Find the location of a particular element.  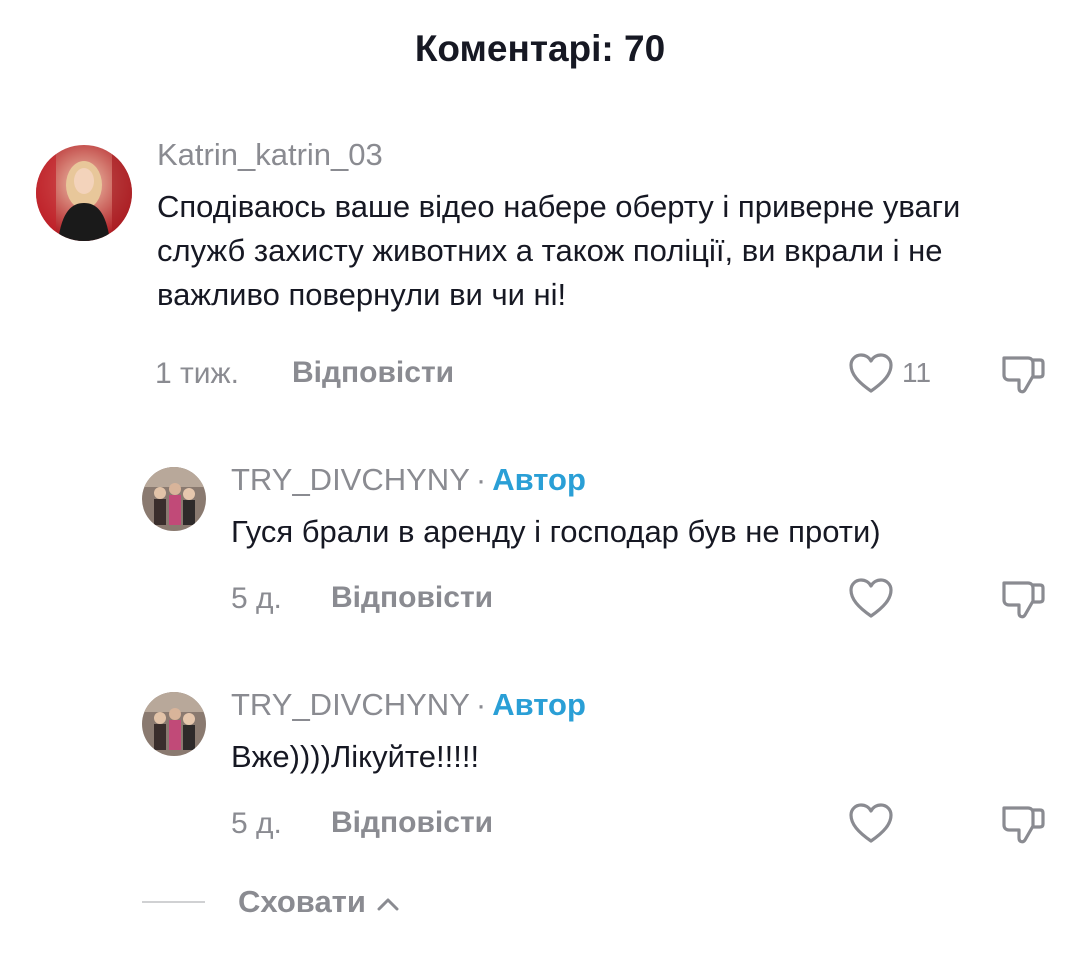

hide-replies-button: Сховати is located at coordinates (319, 902).